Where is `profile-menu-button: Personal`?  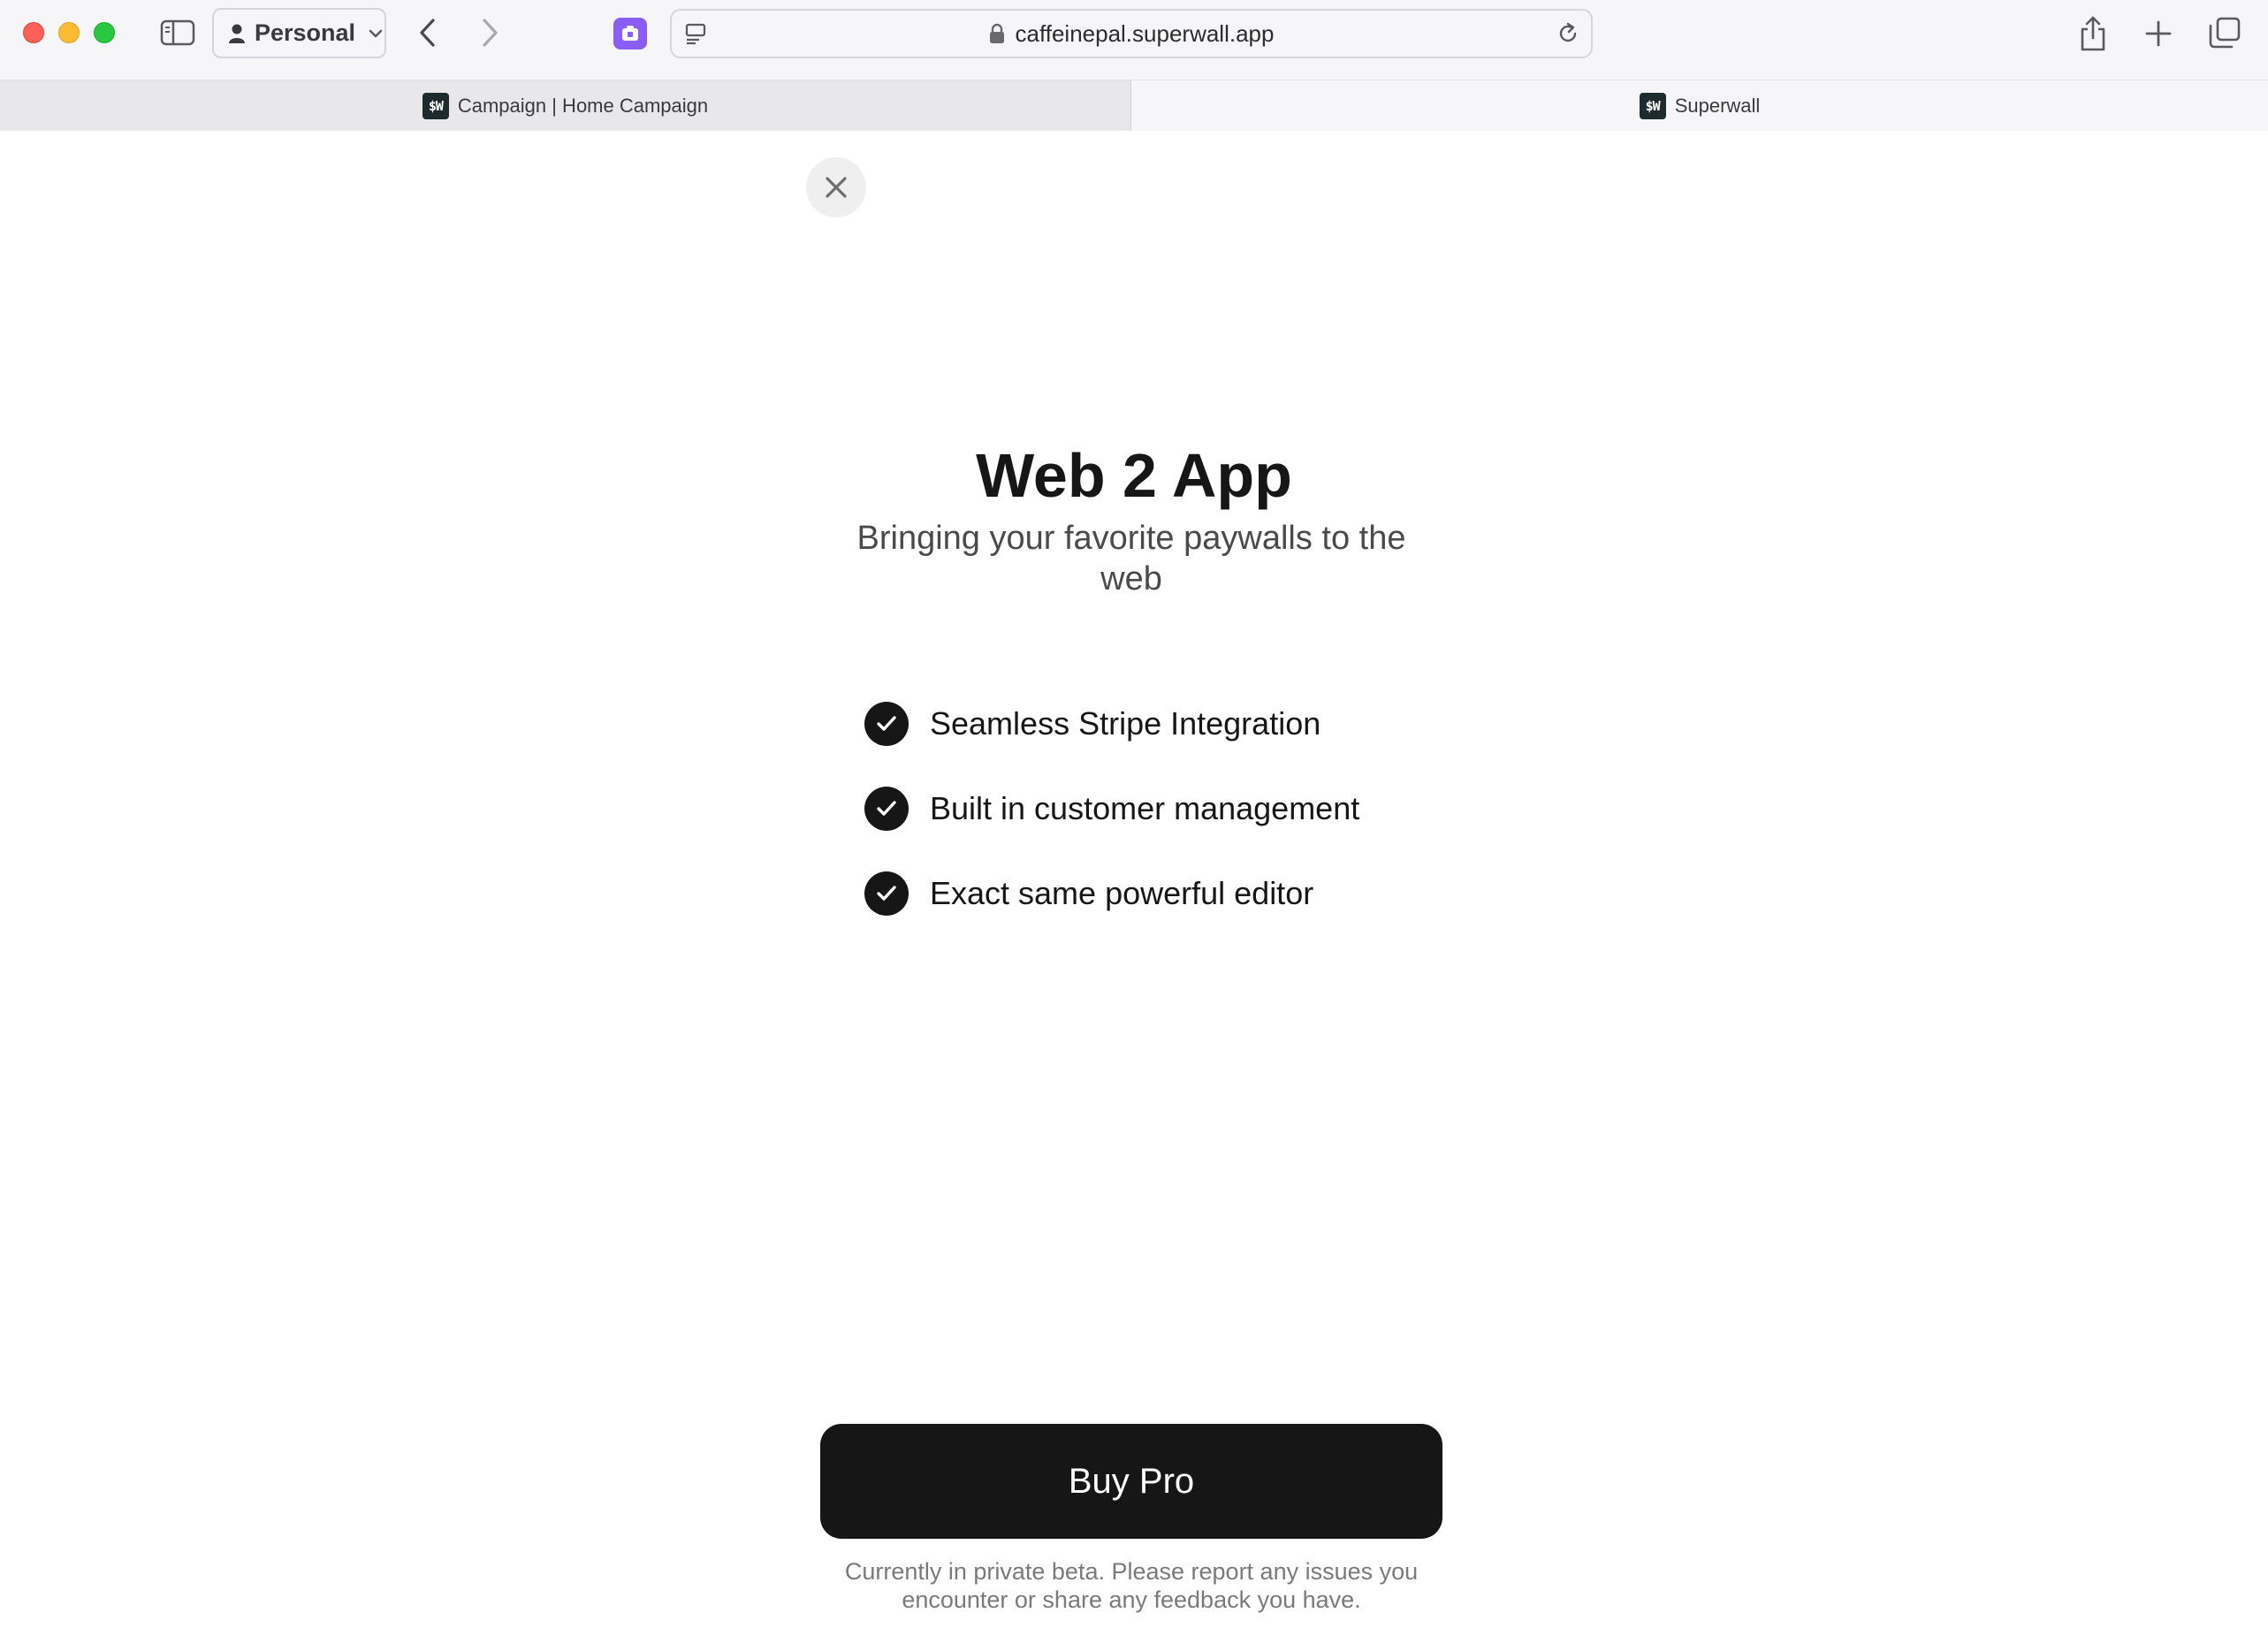
profile-menu-button: Personal is located at coordinates (299, 33).